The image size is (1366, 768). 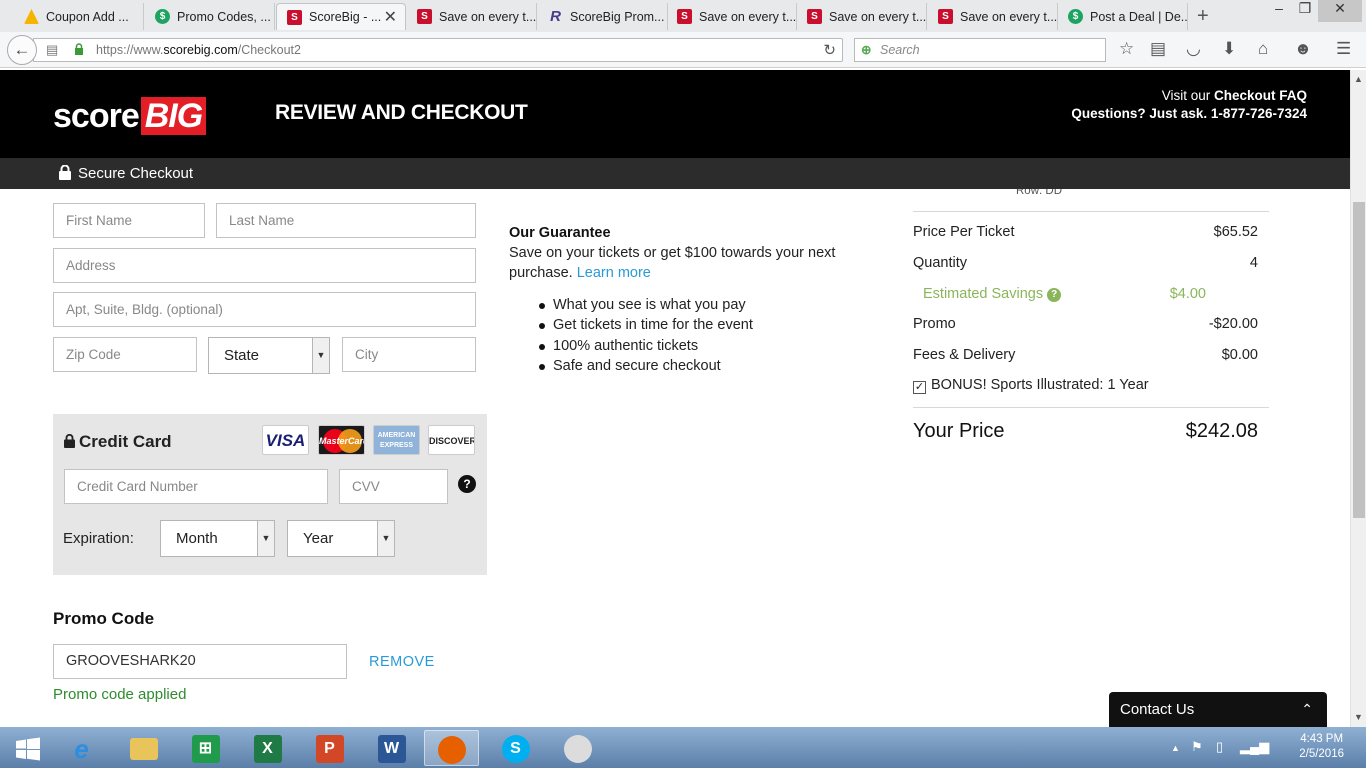 I want to click on clock-time: 4:43 PM, so click(x=1322, y=739).